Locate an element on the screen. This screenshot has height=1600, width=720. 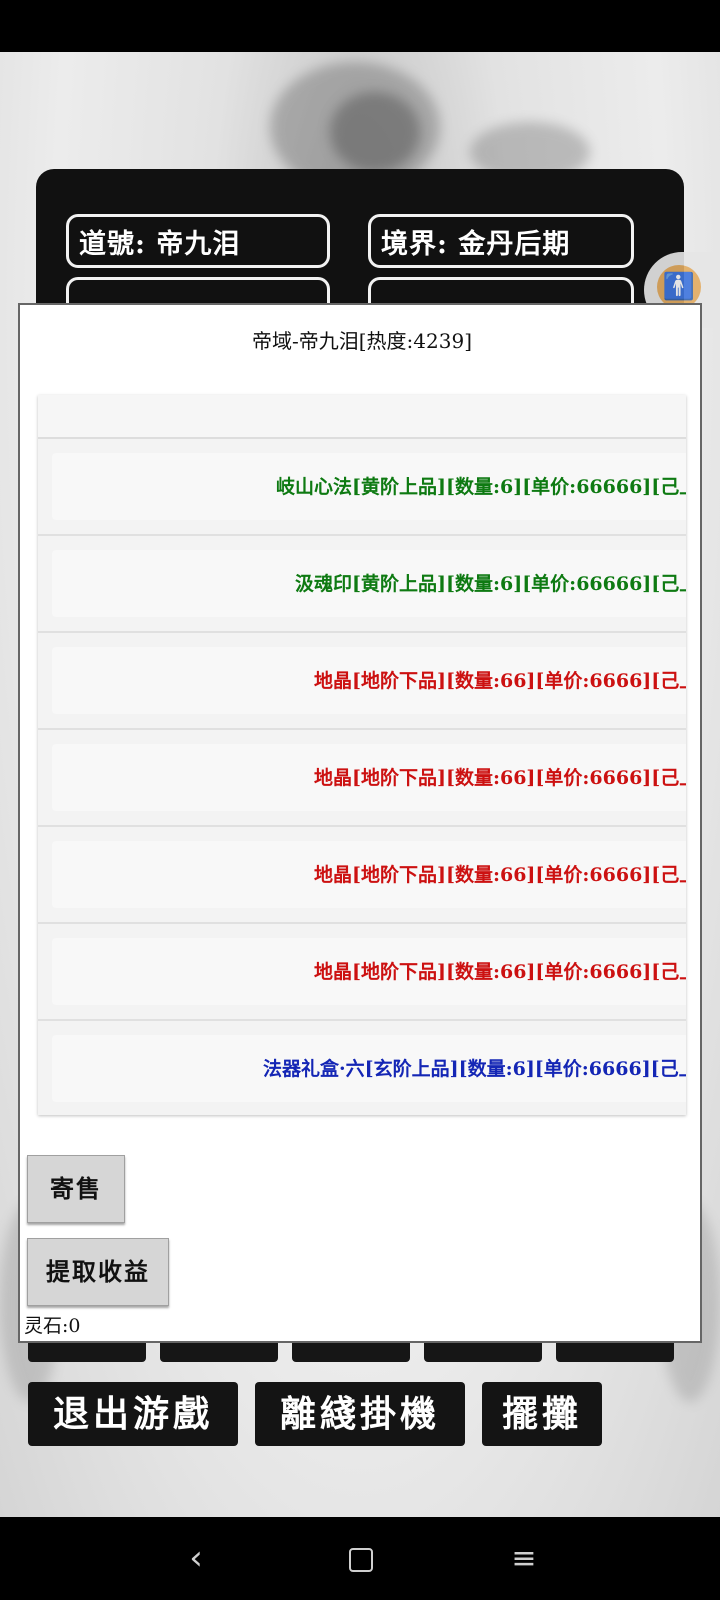
list-item: 汲魂印[黄阶上品][数量:6][单价:66666][己上架] is located at coordinates (362, 584).